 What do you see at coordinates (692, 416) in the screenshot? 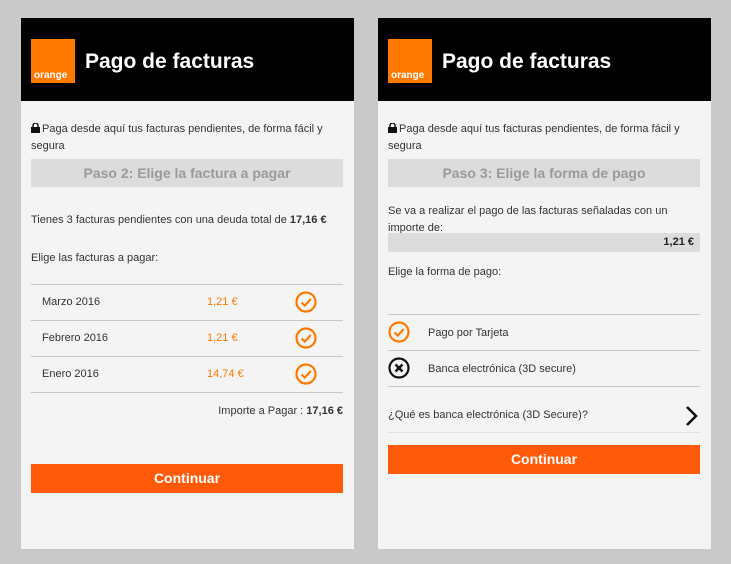
I see `chevron-right-icon` at bounding box center [692, 416].